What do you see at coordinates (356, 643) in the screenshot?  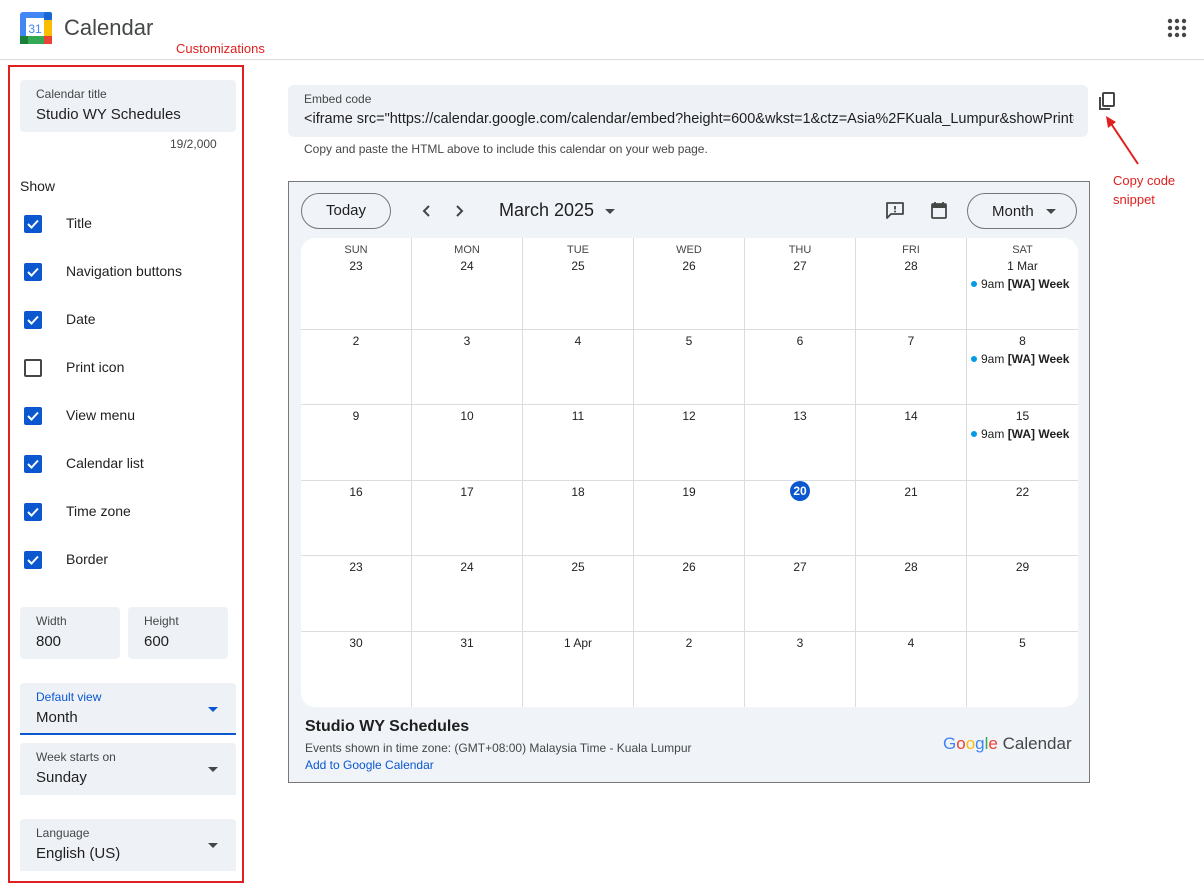 I see `day-number: 30` at bounding box center [356, 643].